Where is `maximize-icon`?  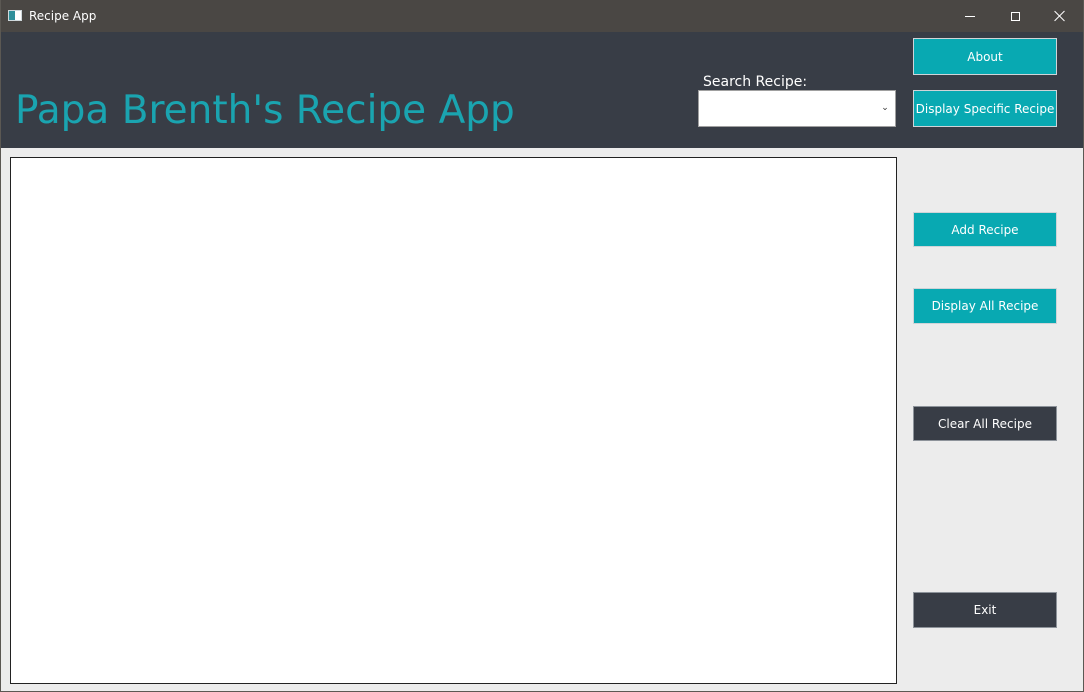
maximize-icon is located at coordinates (1015, 16).